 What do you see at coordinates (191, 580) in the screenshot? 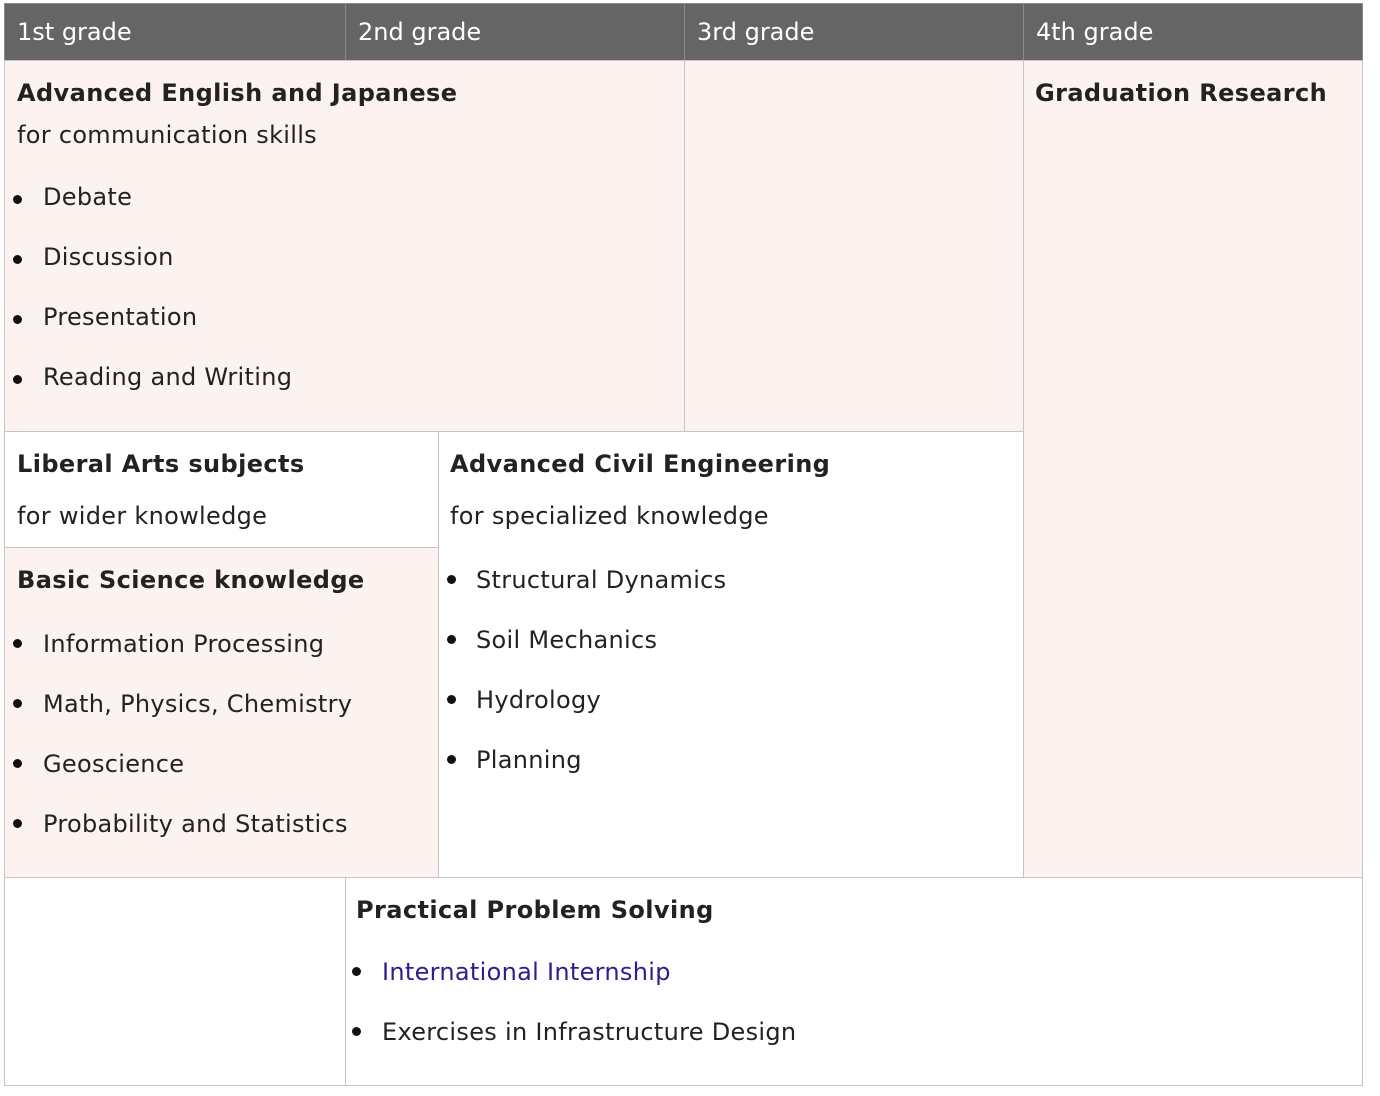
I see `science-title: Basic Science knowledge` at bounding box center [191, 580].